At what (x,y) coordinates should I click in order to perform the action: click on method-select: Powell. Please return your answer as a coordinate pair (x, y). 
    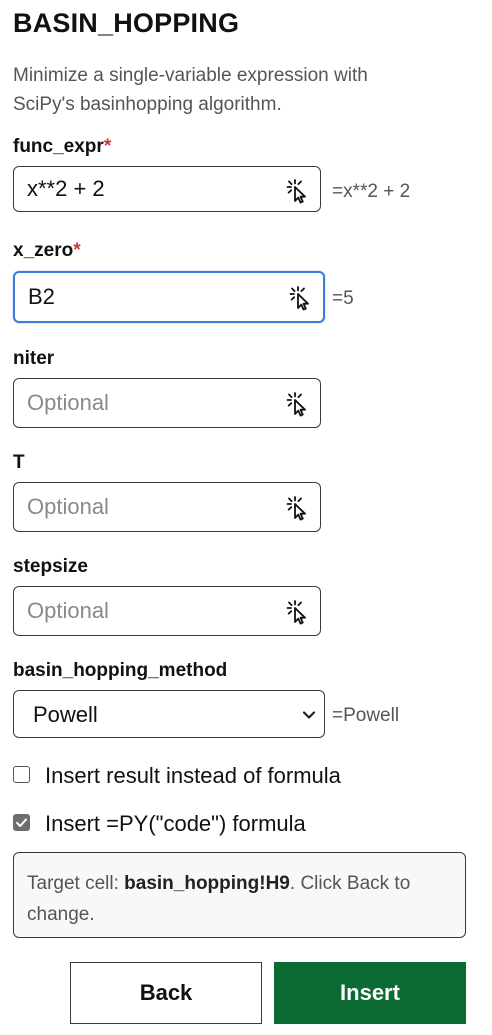
    Looking at the image, I should click on (169, 714).